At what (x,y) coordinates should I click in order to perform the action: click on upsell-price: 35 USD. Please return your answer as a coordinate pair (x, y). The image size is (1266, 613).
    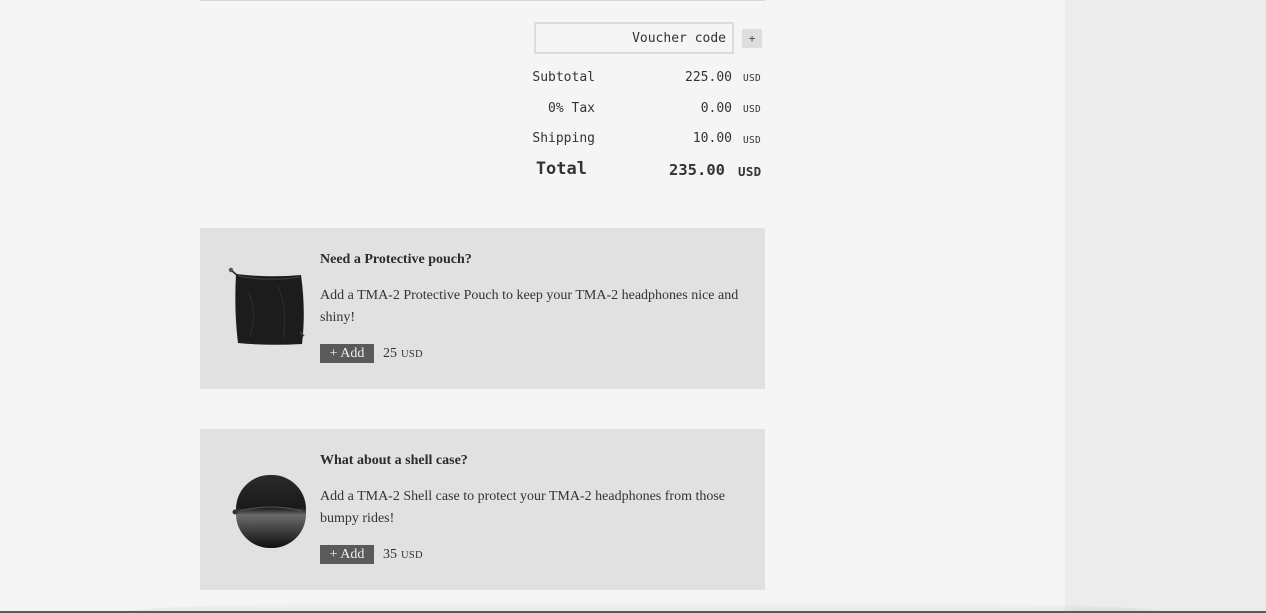
    Looking at the image, I should click on (403, 555).